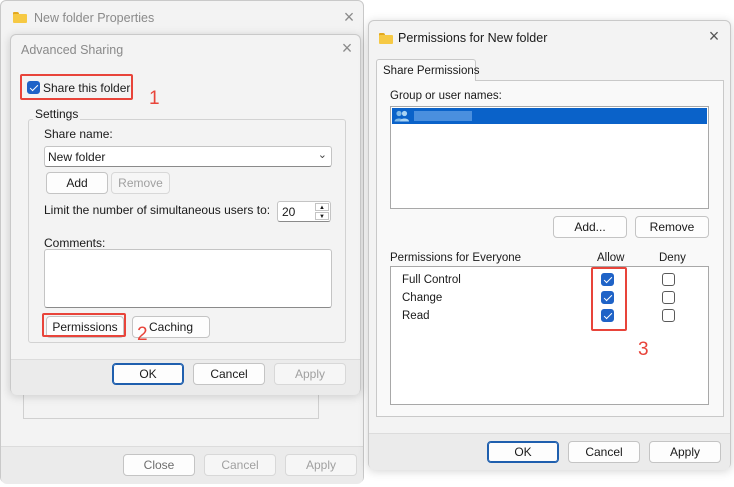 This screenshot has width=734, height=487. I want to click on permissions-titlebar: Permissions for New folder ×, so click(549, 38).